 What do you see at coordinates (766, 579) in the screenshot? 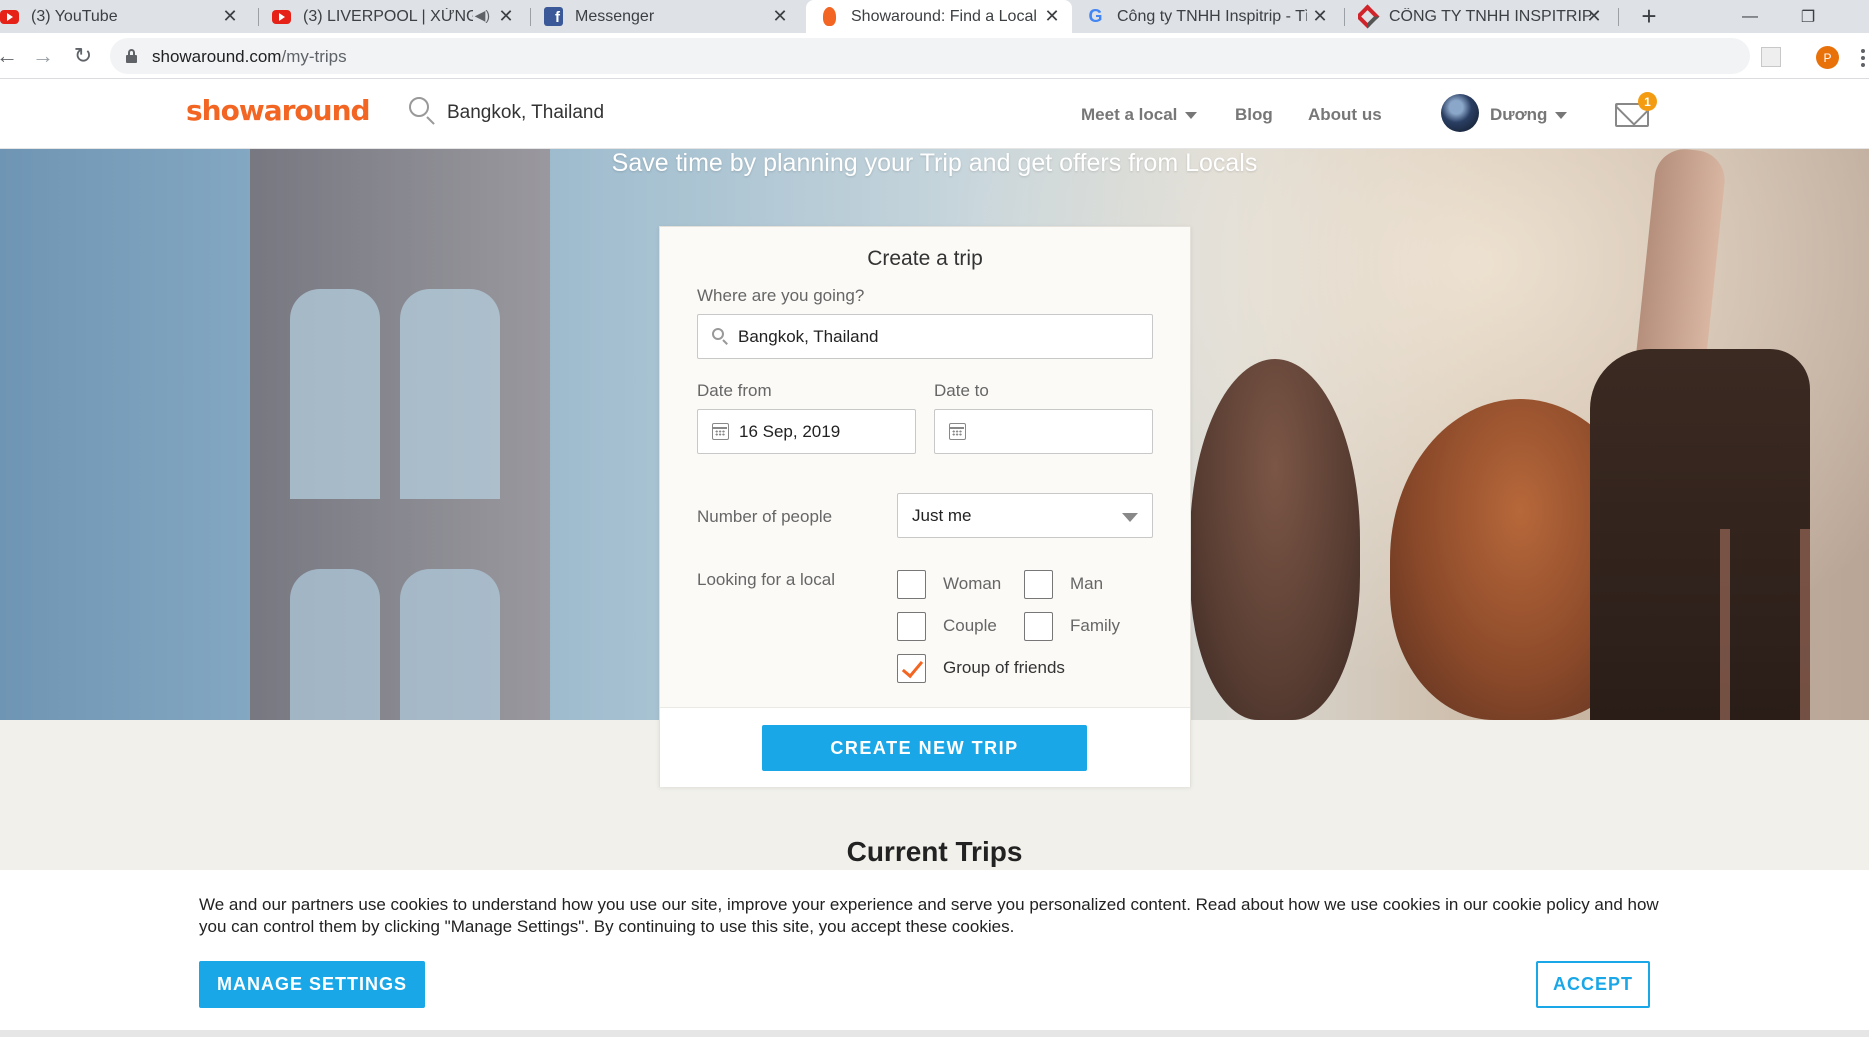
I see `looking-label: Looking for a local` at bounding box center [766, 579].